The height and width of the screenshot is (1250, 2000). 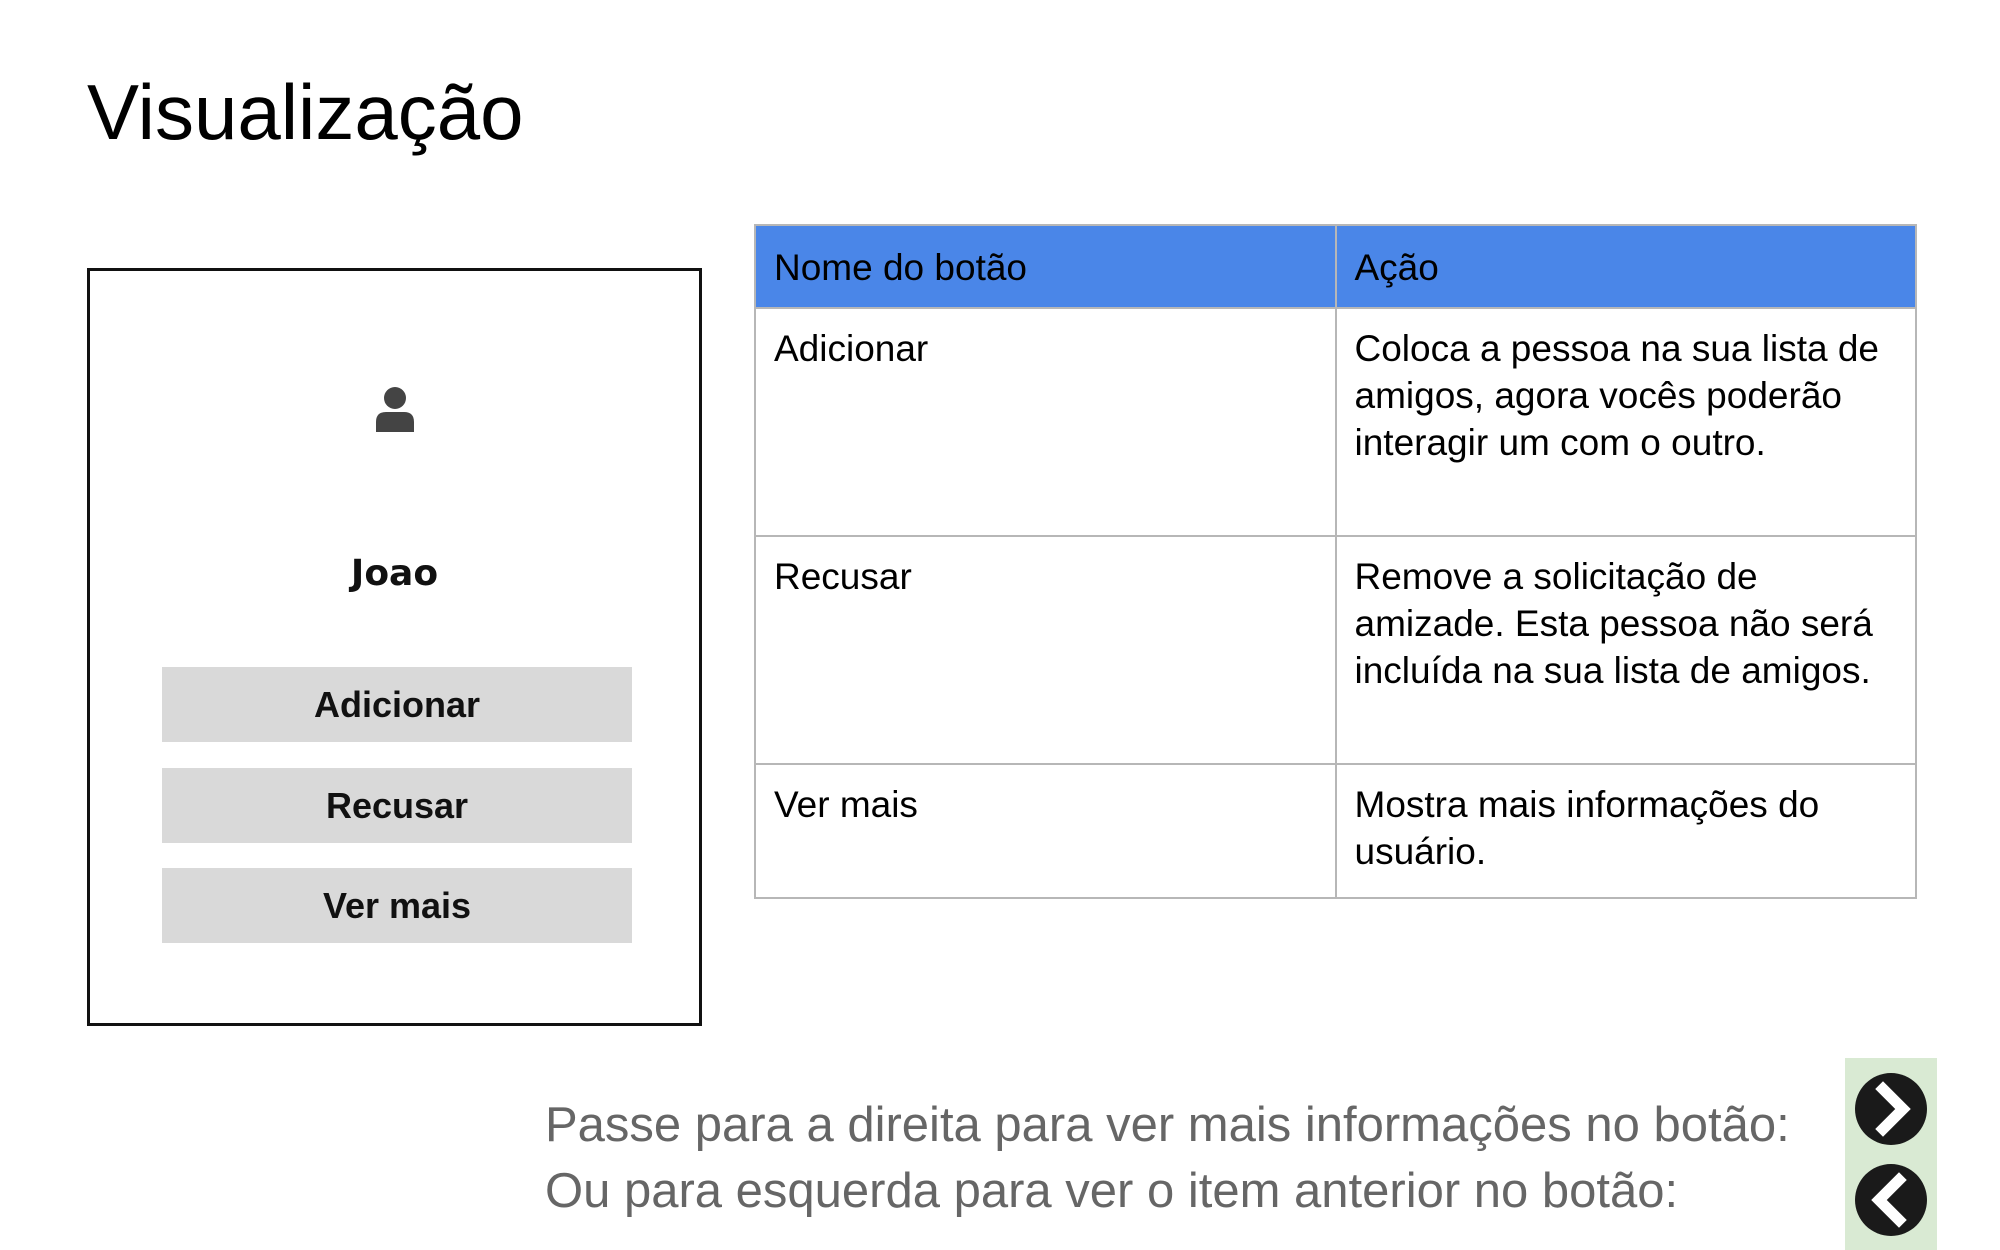 What do you see at coordinates (1045, 650) in the screenshot?
I see `table-cell-button-name: Recusar` at bounding box center [1045, 650].